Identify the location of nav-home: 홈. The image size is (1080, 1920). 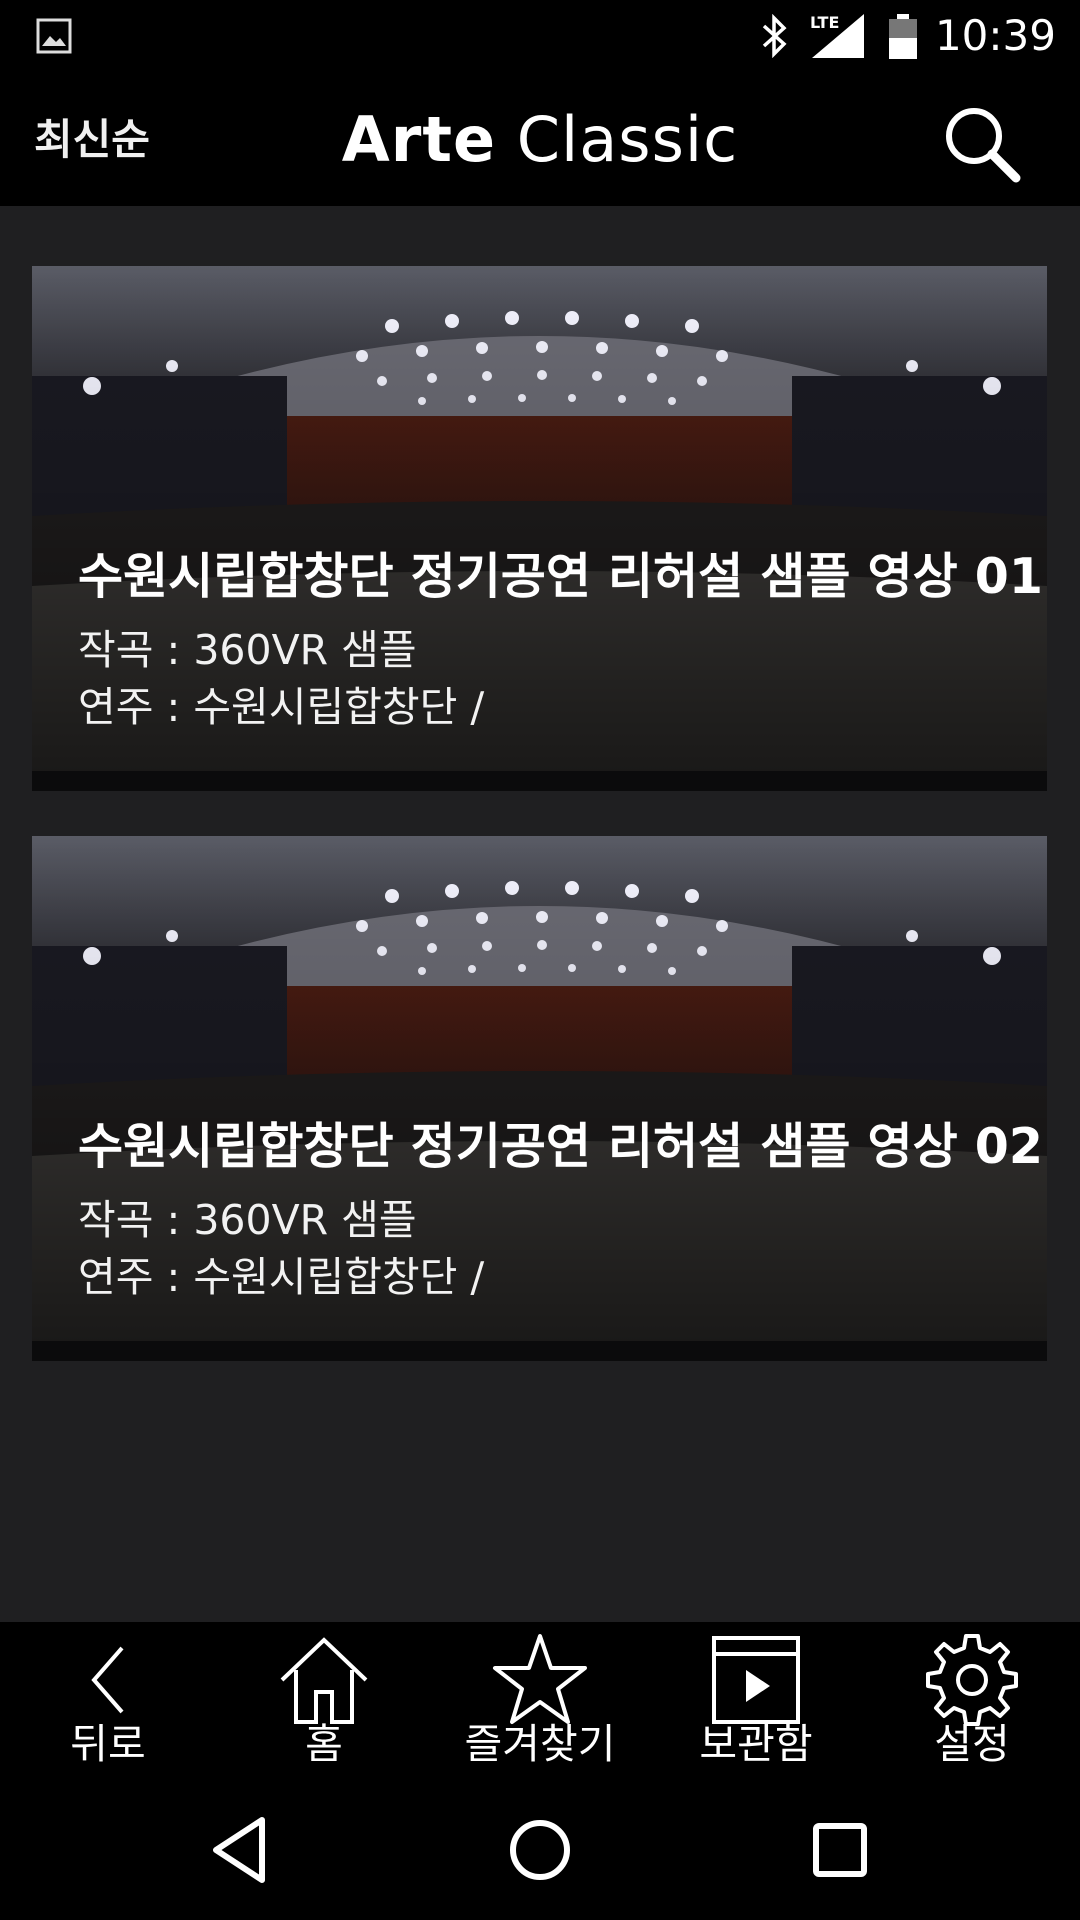
(324, 1701).